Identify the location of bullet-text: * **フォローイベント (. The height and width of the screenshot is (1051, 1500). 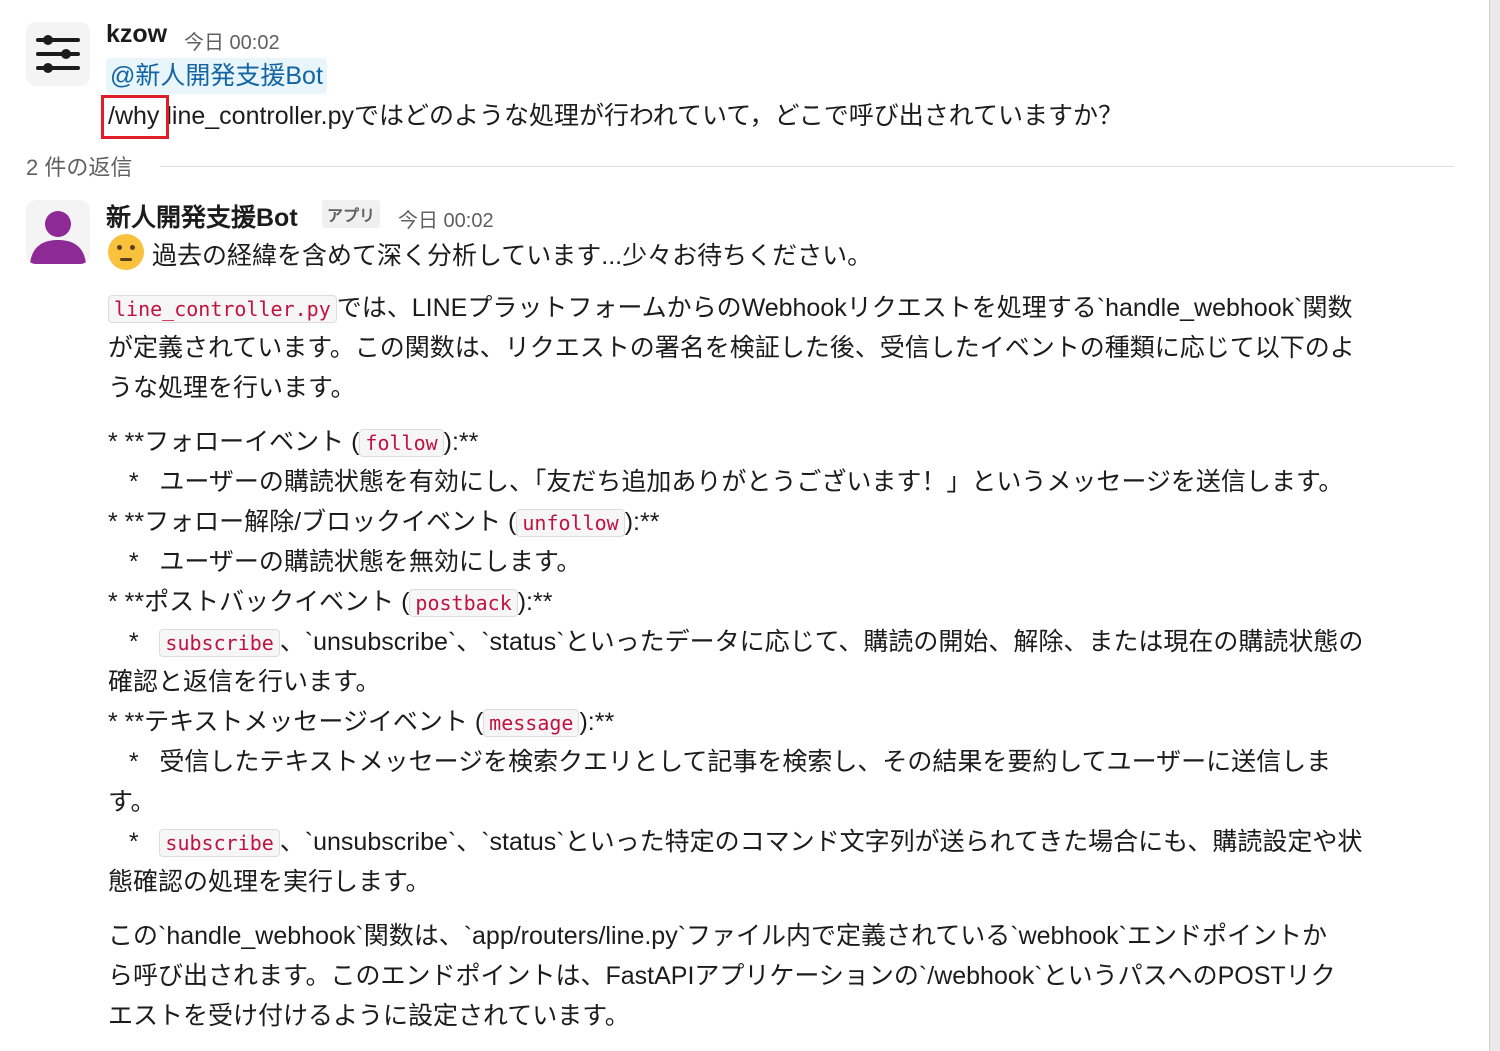
(234, 442).